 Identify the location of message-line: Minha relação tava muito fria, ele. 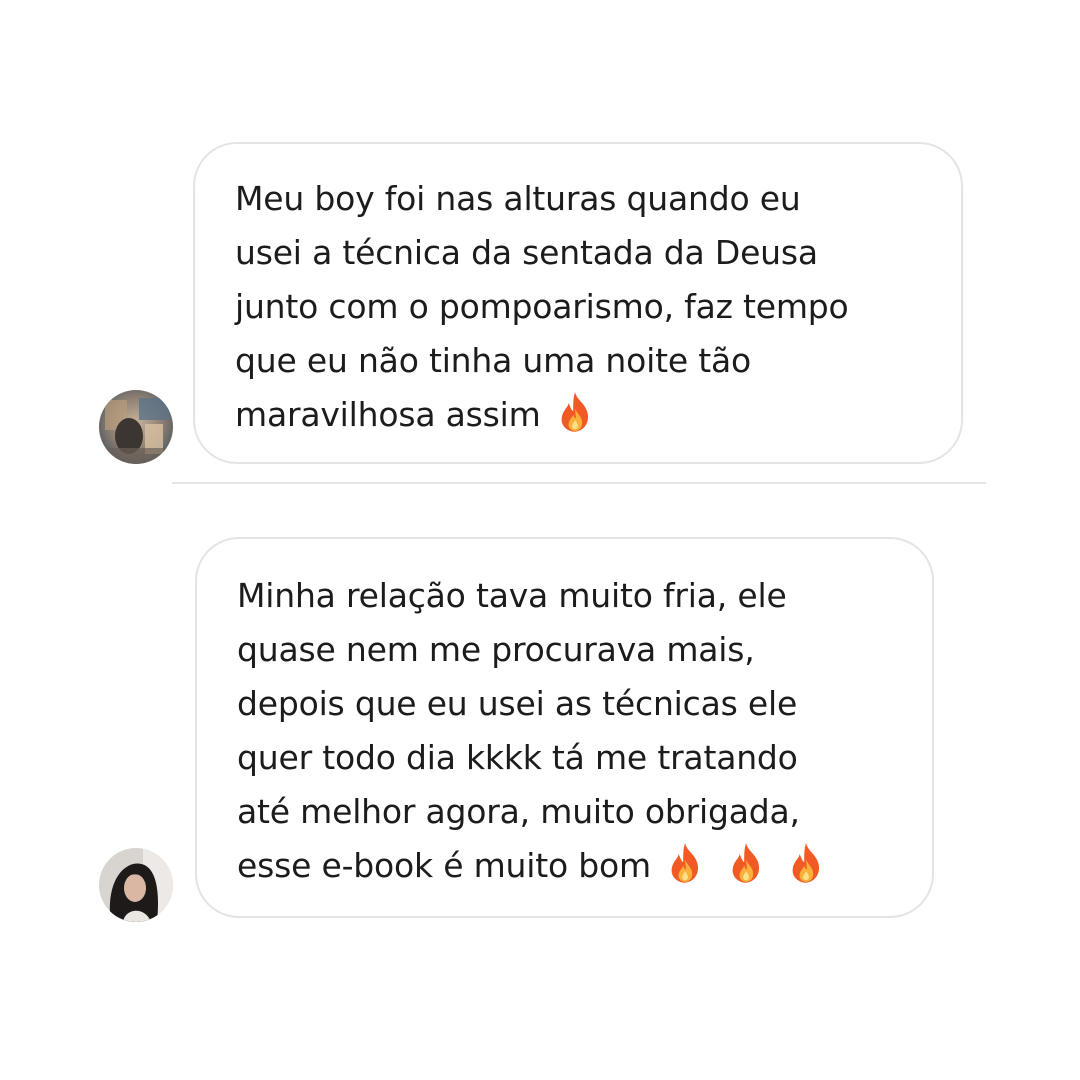
(512, 595).